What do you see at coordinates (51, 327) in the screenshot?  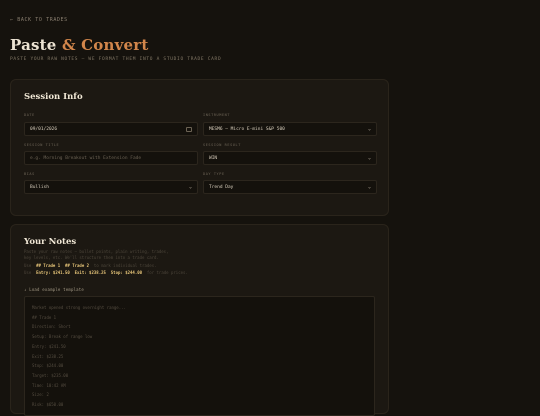 I see `notes-line: Direction: Short` at bounding box center [51, 327].